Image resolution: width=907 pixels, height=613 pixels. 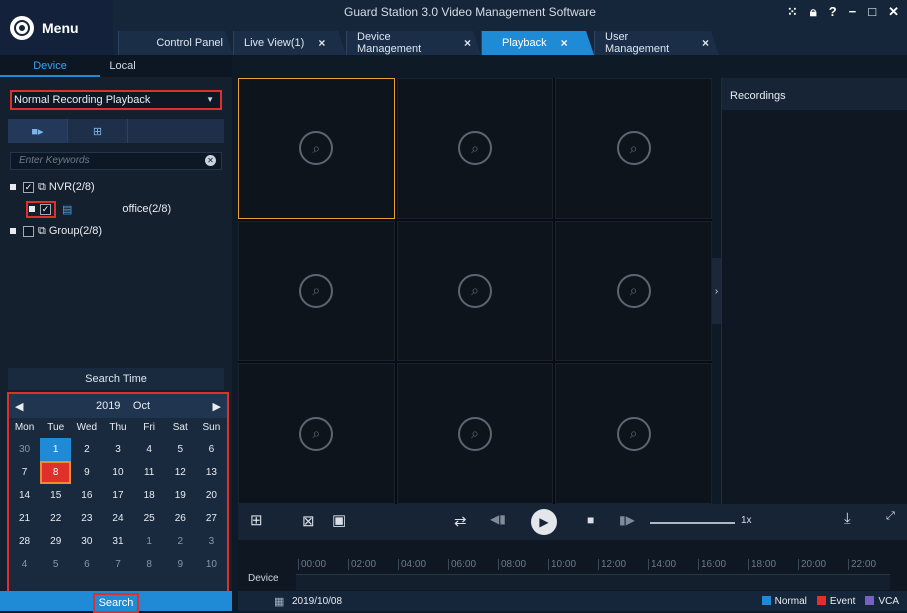 I want to click on clear-icon: ✕, so click(x=210, y=160).